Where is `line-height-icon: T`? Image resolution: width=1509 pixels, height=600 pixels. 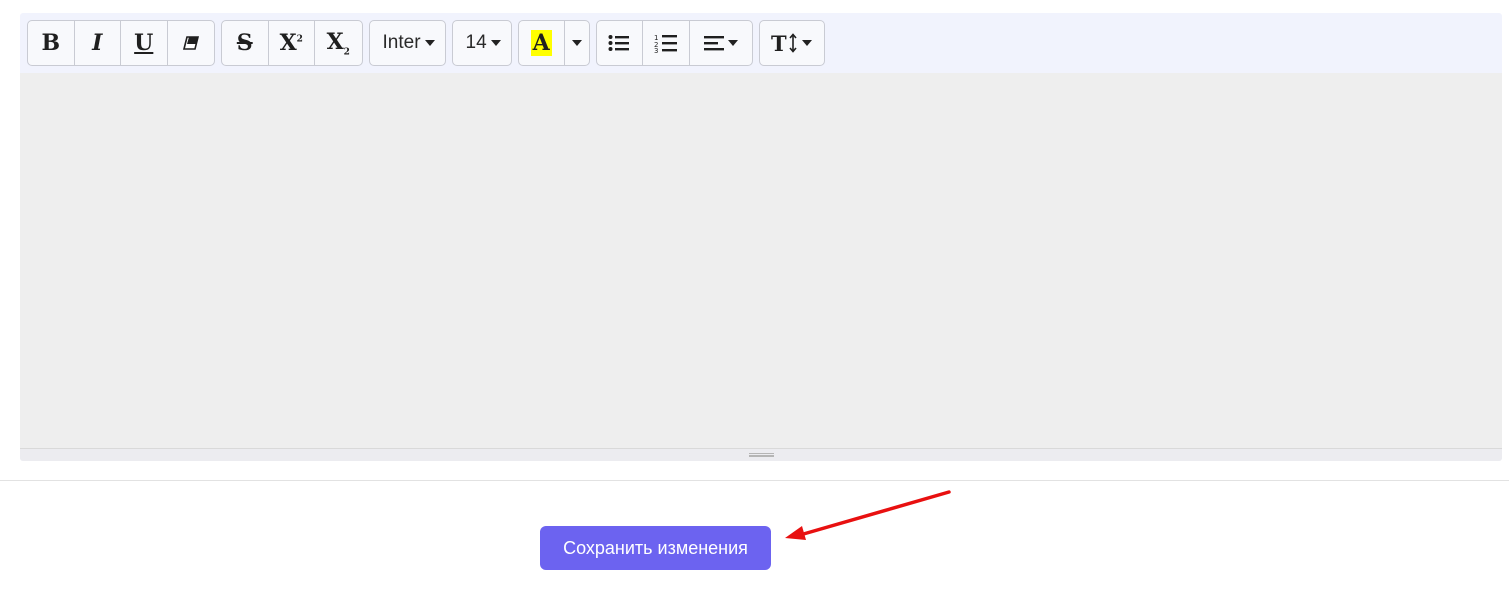 line-height-icon: T is located at coordinates (784, 43).